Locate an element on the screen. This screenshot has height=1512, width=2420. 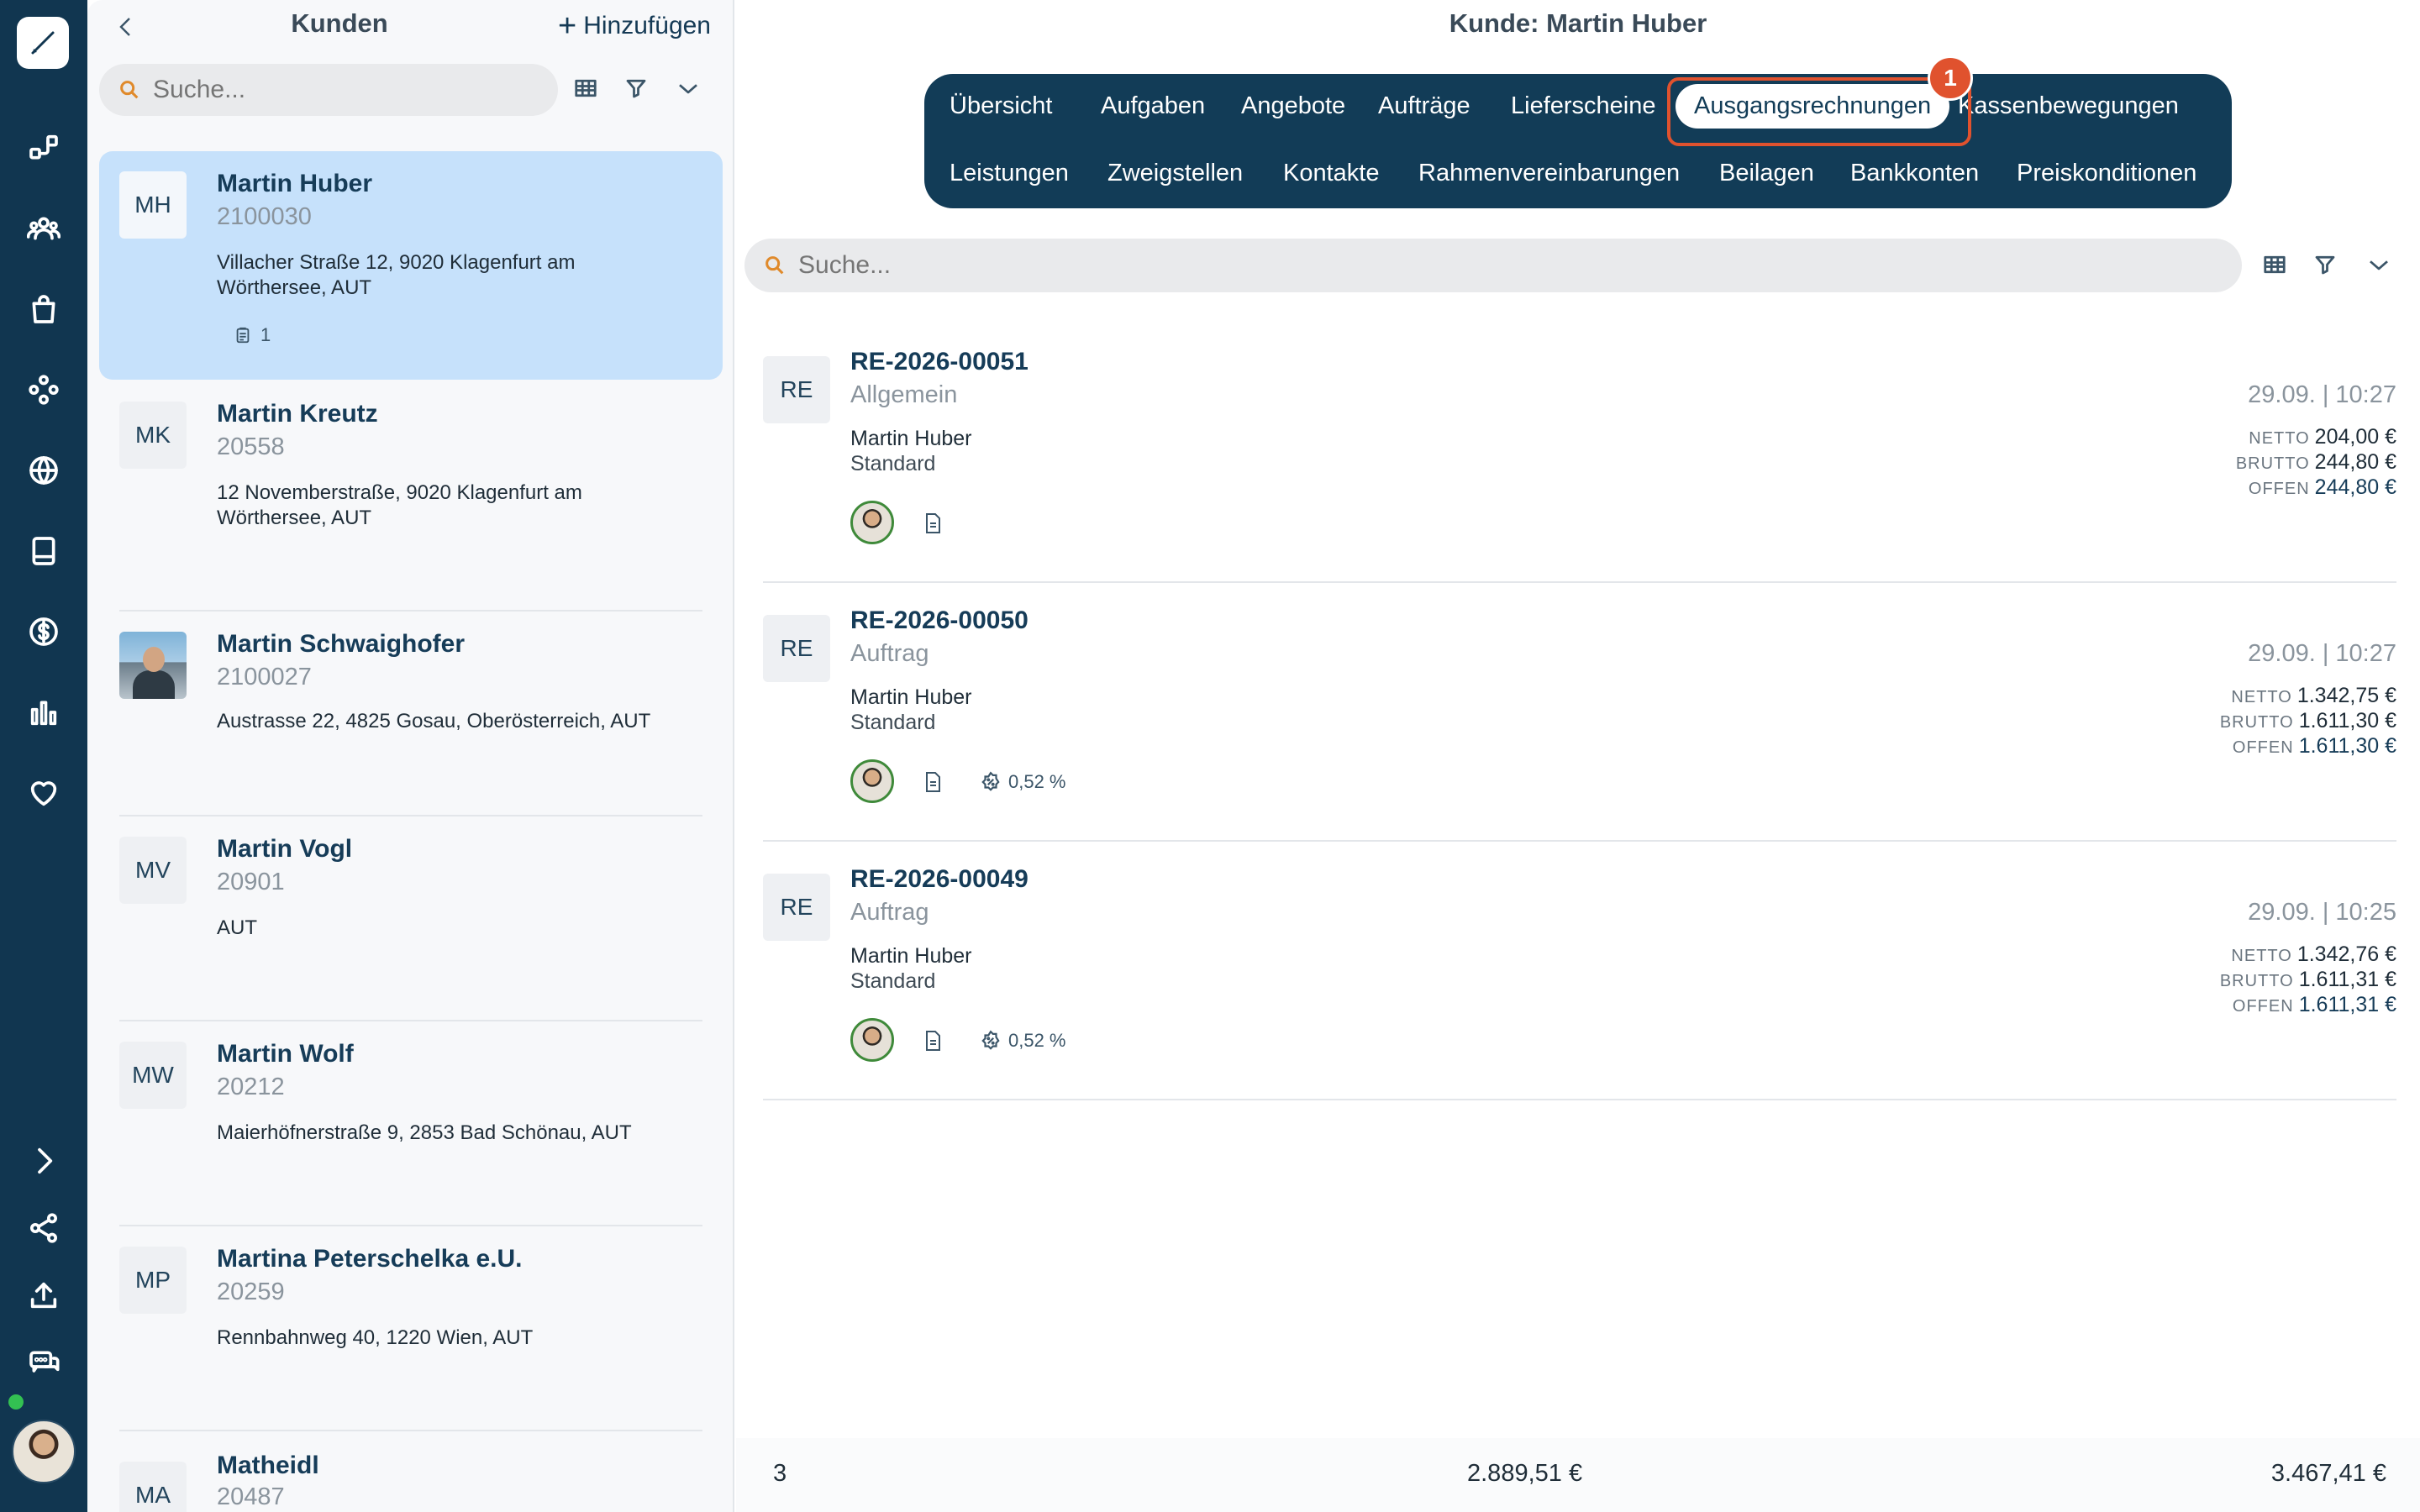
book-icon is located at coordinates (44, 551).